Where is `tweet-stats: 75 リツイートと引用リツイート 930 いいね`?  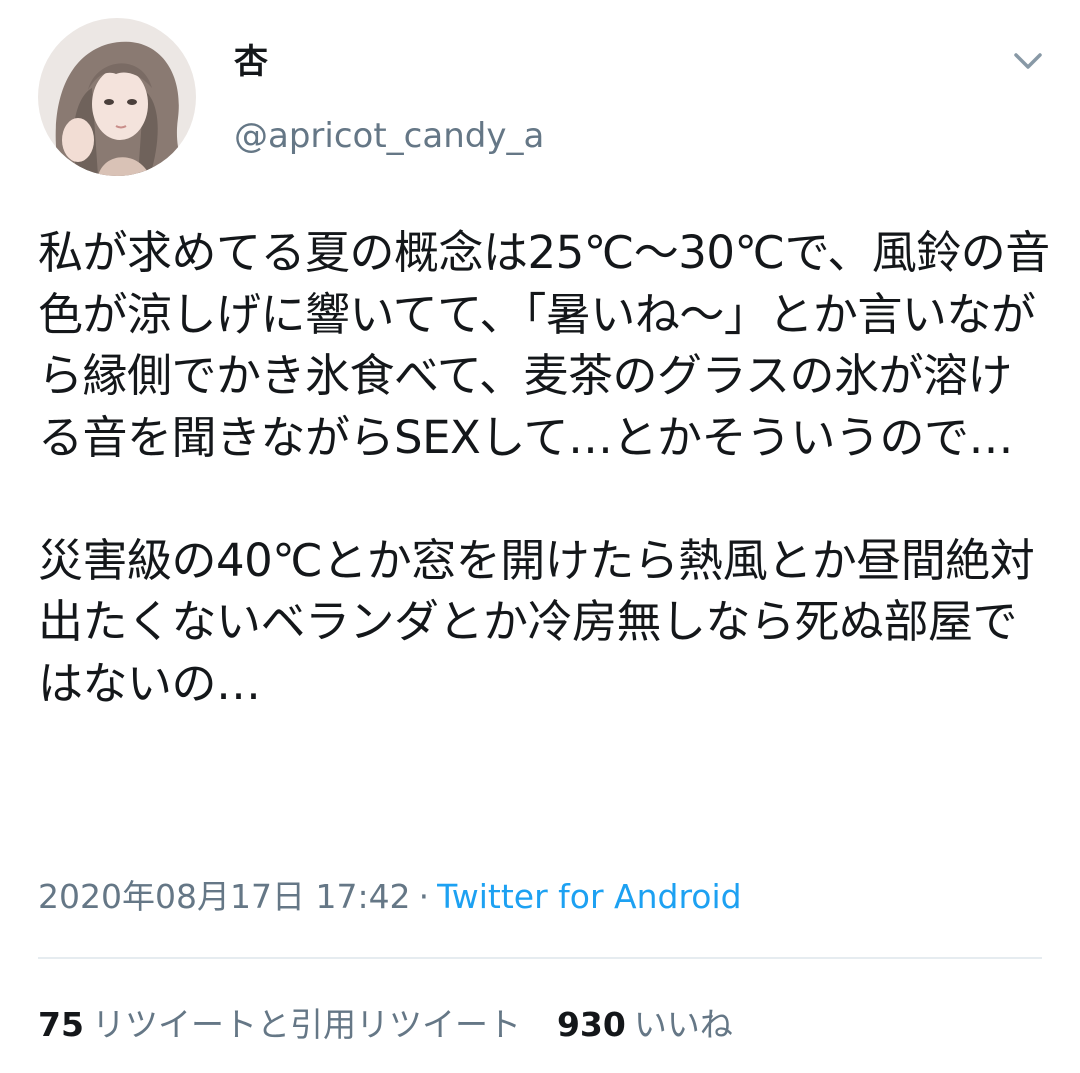 tweet-stats: 75 リツイートと引用リツイート 930 いいね is located at coordinates (385, 1025).